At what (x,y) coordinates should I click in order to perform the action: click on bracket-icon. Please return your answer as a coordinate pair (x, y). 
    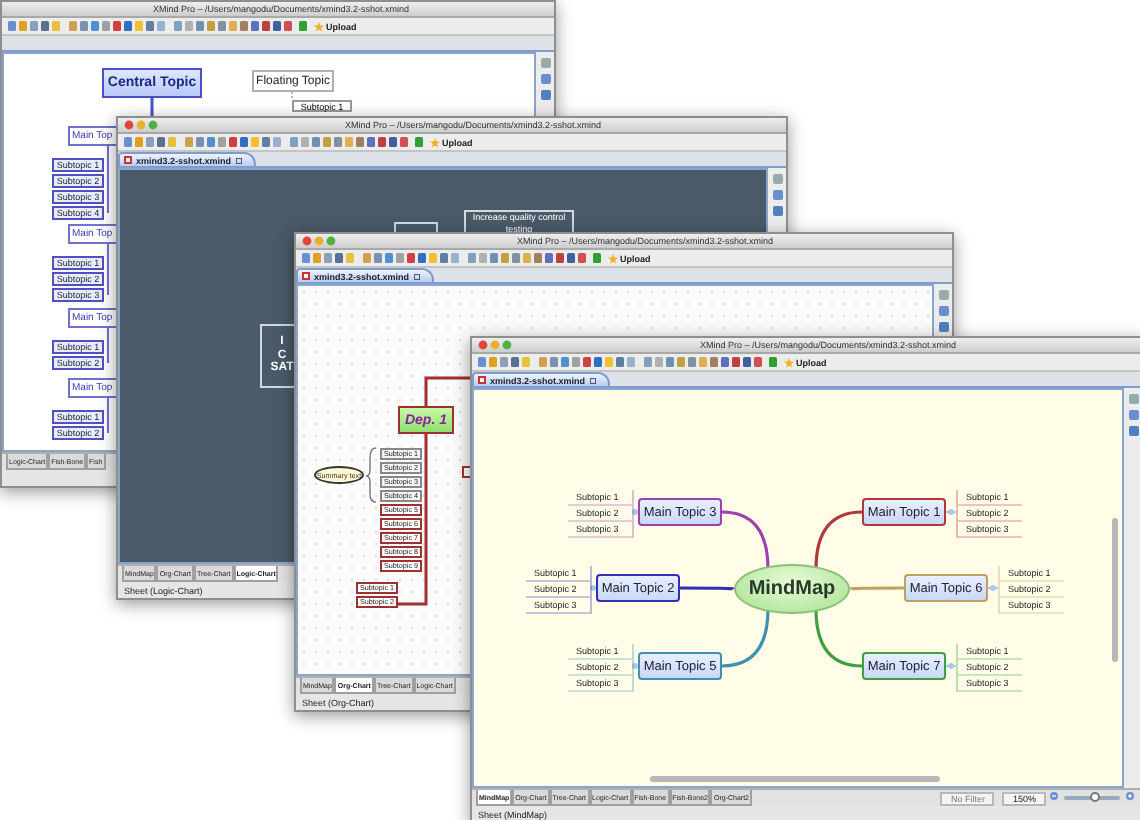
    Looking at the image, I should click on (371, 475).